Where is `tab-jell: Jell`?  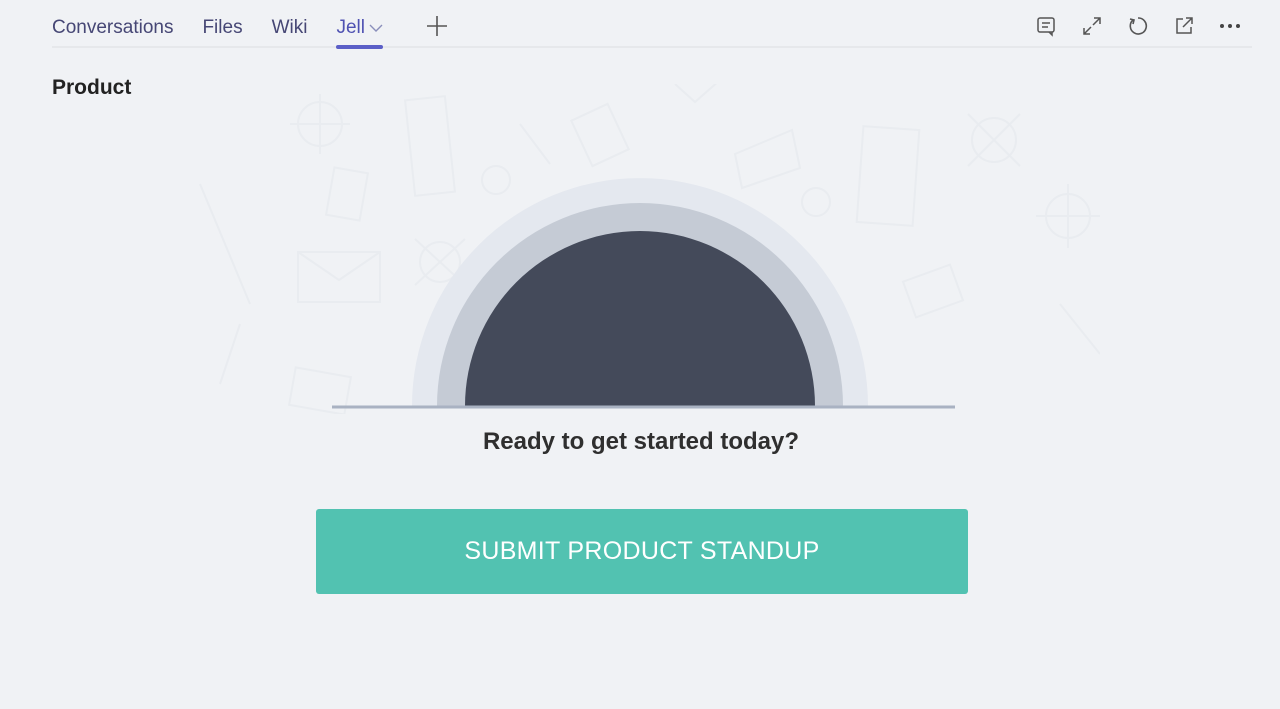
tab-jell: Jell is located at coordinates (359, 24).